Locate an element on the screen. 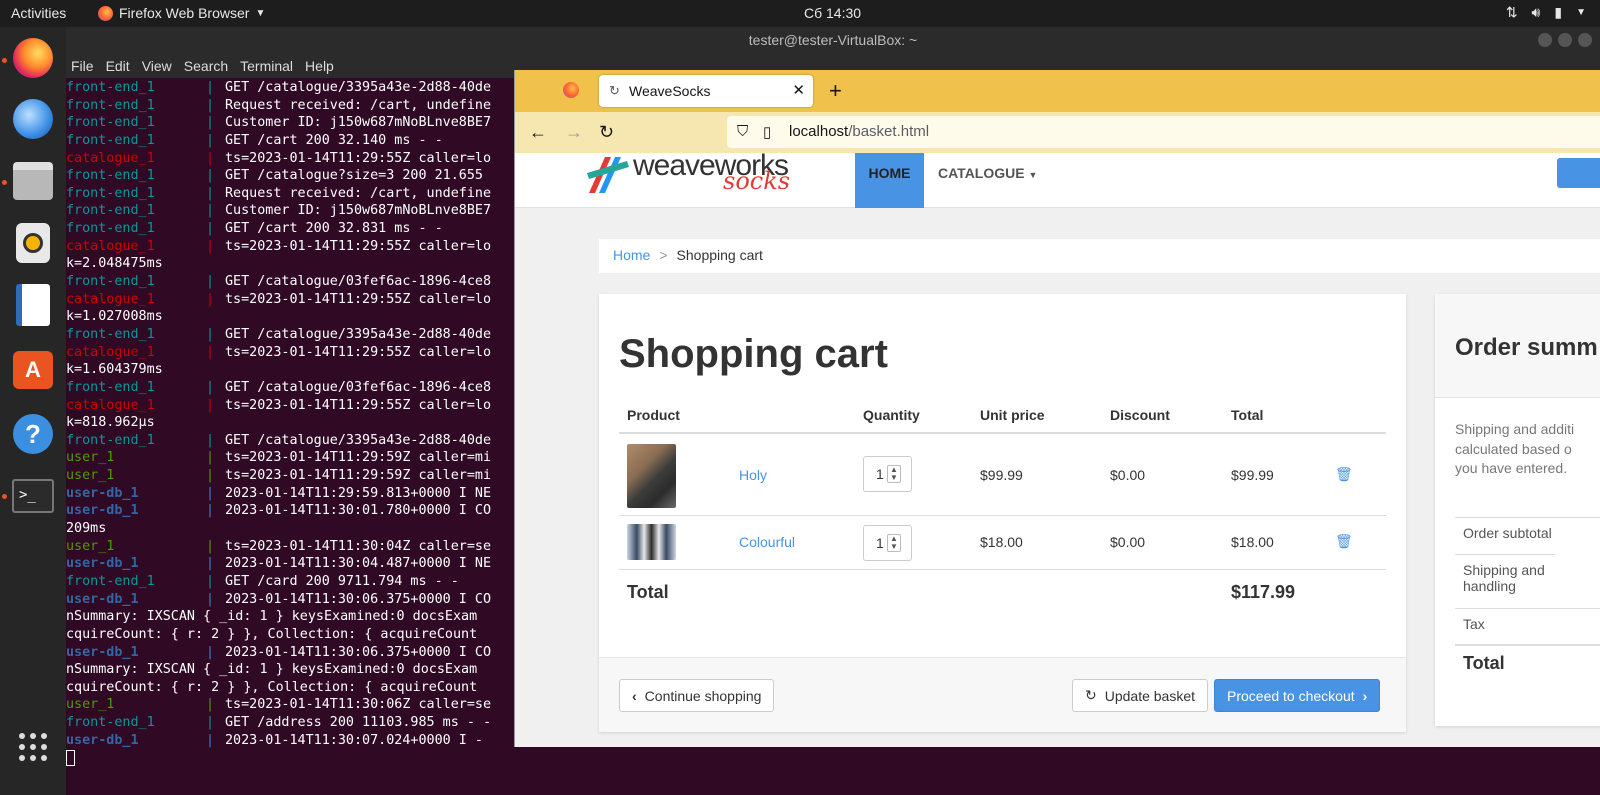 The width and height of the screenshot is (1600, 795). writer-dock-icon is located at coordinates (33, 305).